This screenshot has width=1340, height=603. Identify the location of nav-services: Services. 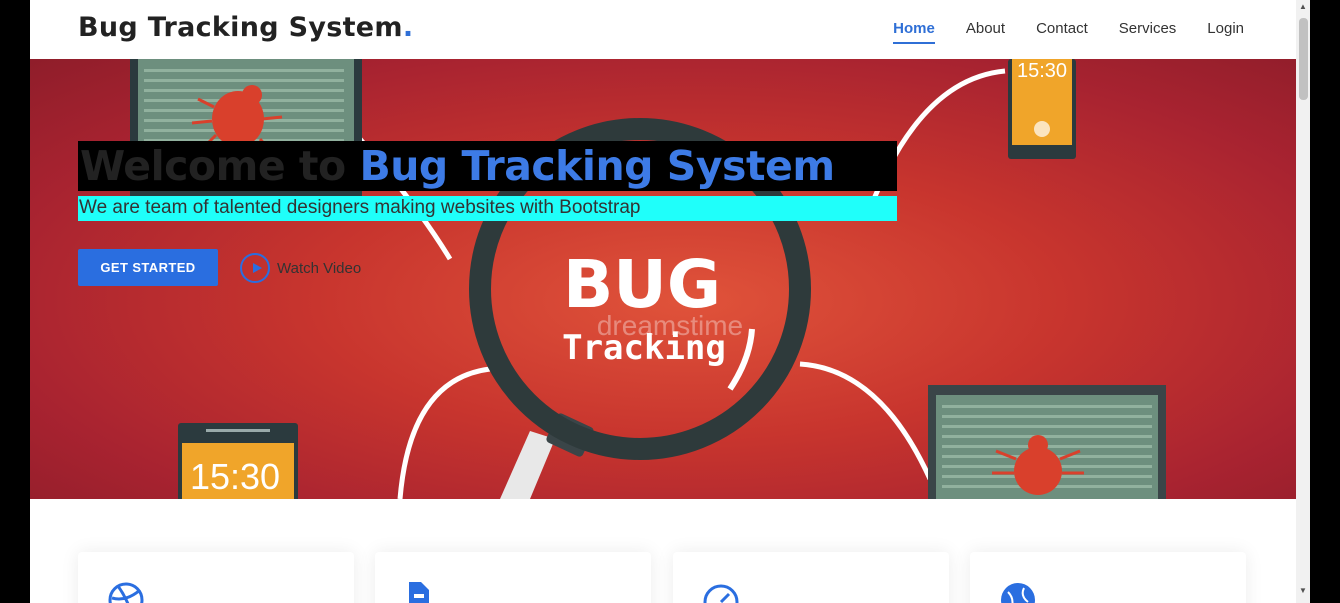
(1148, 29).